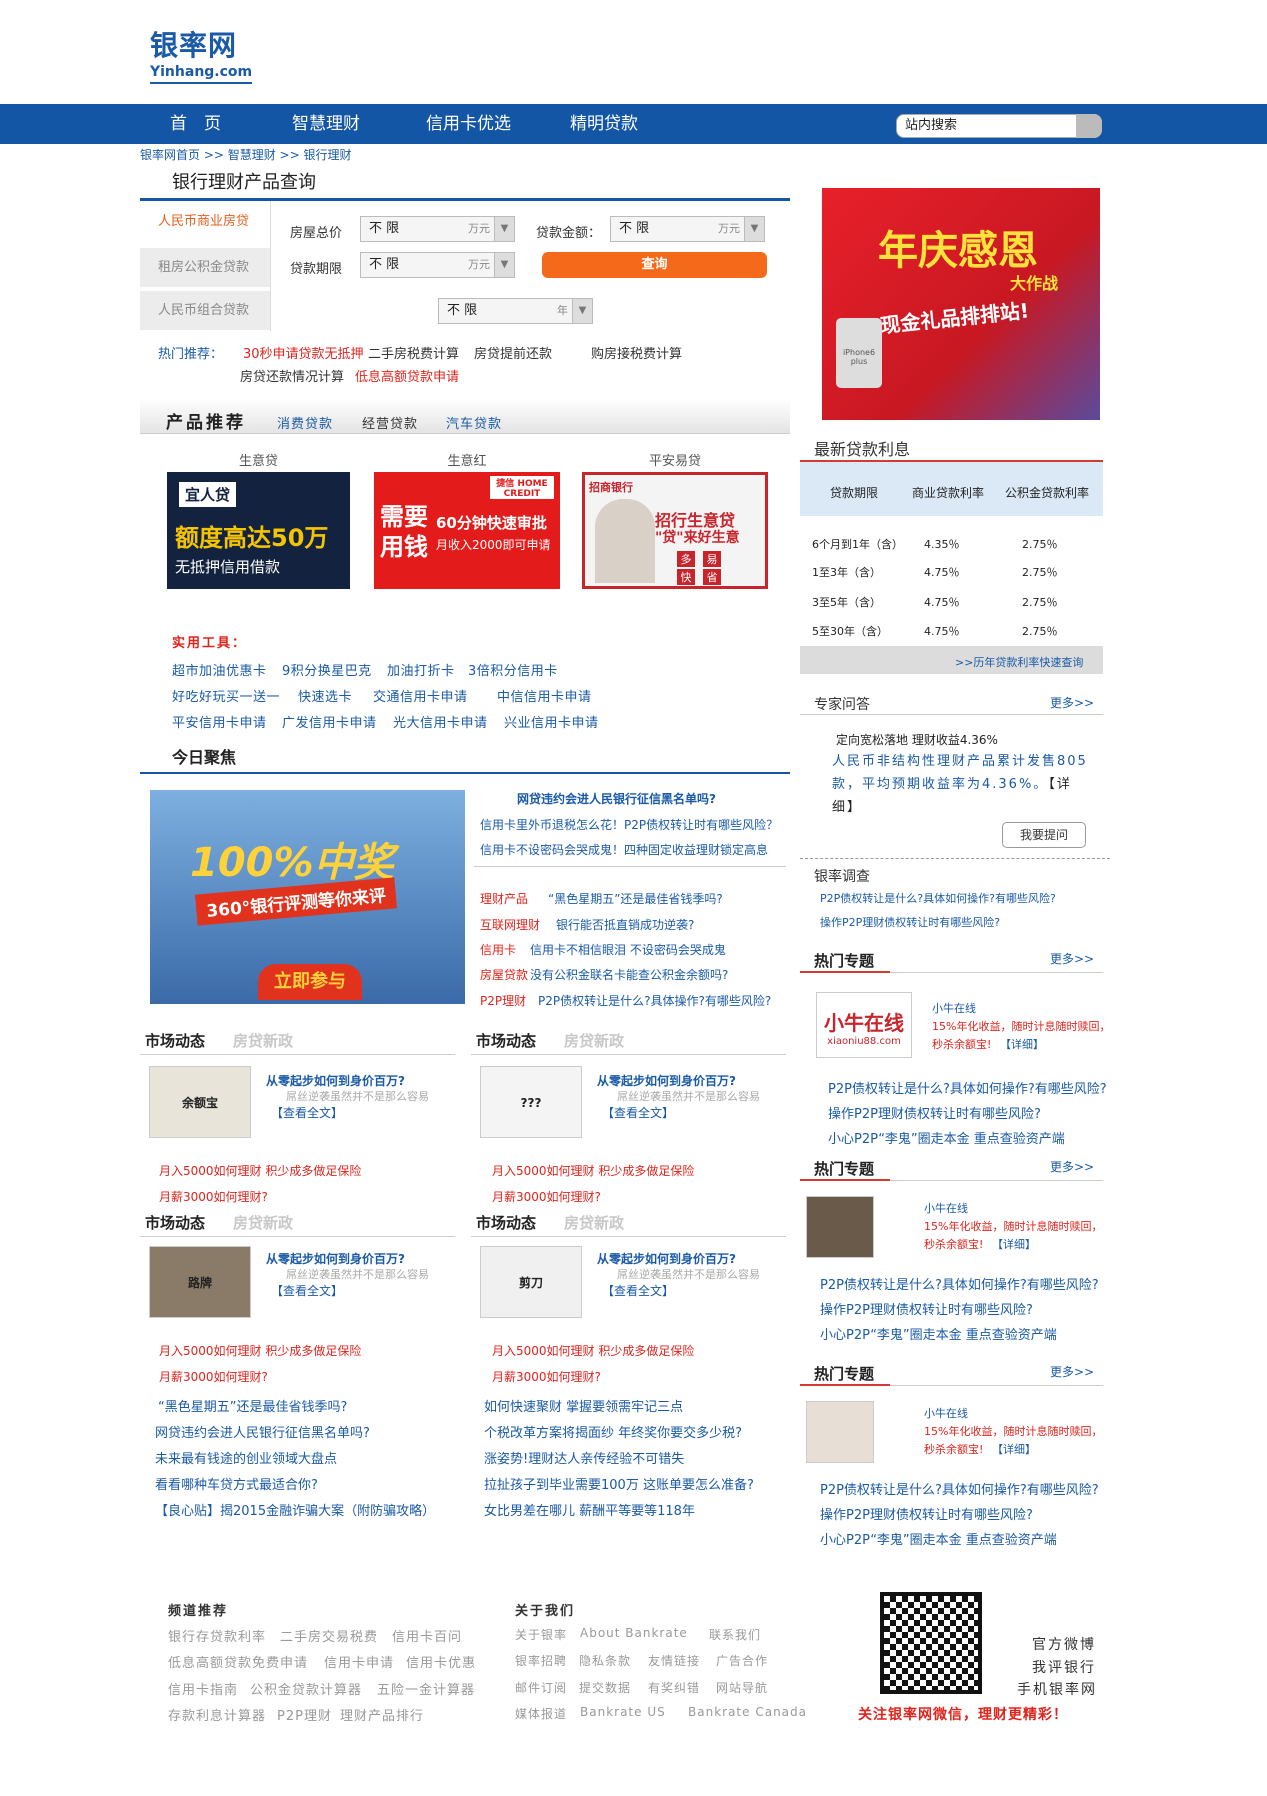  Describe the element at coordinates (441, 1661) in the screenshot. I see `channel-link: 信用卡优惠` at that location.